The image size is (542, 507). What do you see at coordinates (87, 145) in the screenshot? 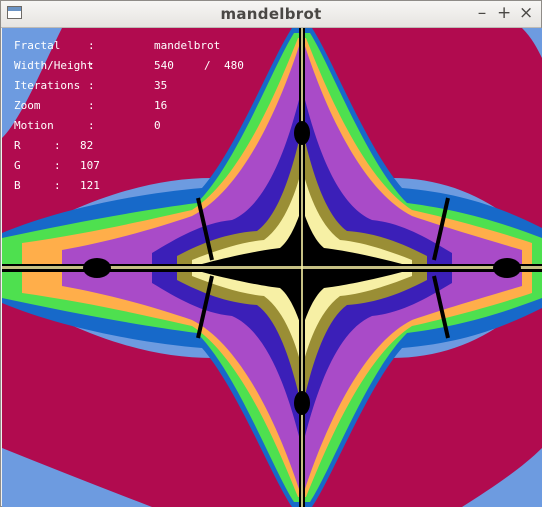
I see `r-value: 82` at bounding box center [87, 145].